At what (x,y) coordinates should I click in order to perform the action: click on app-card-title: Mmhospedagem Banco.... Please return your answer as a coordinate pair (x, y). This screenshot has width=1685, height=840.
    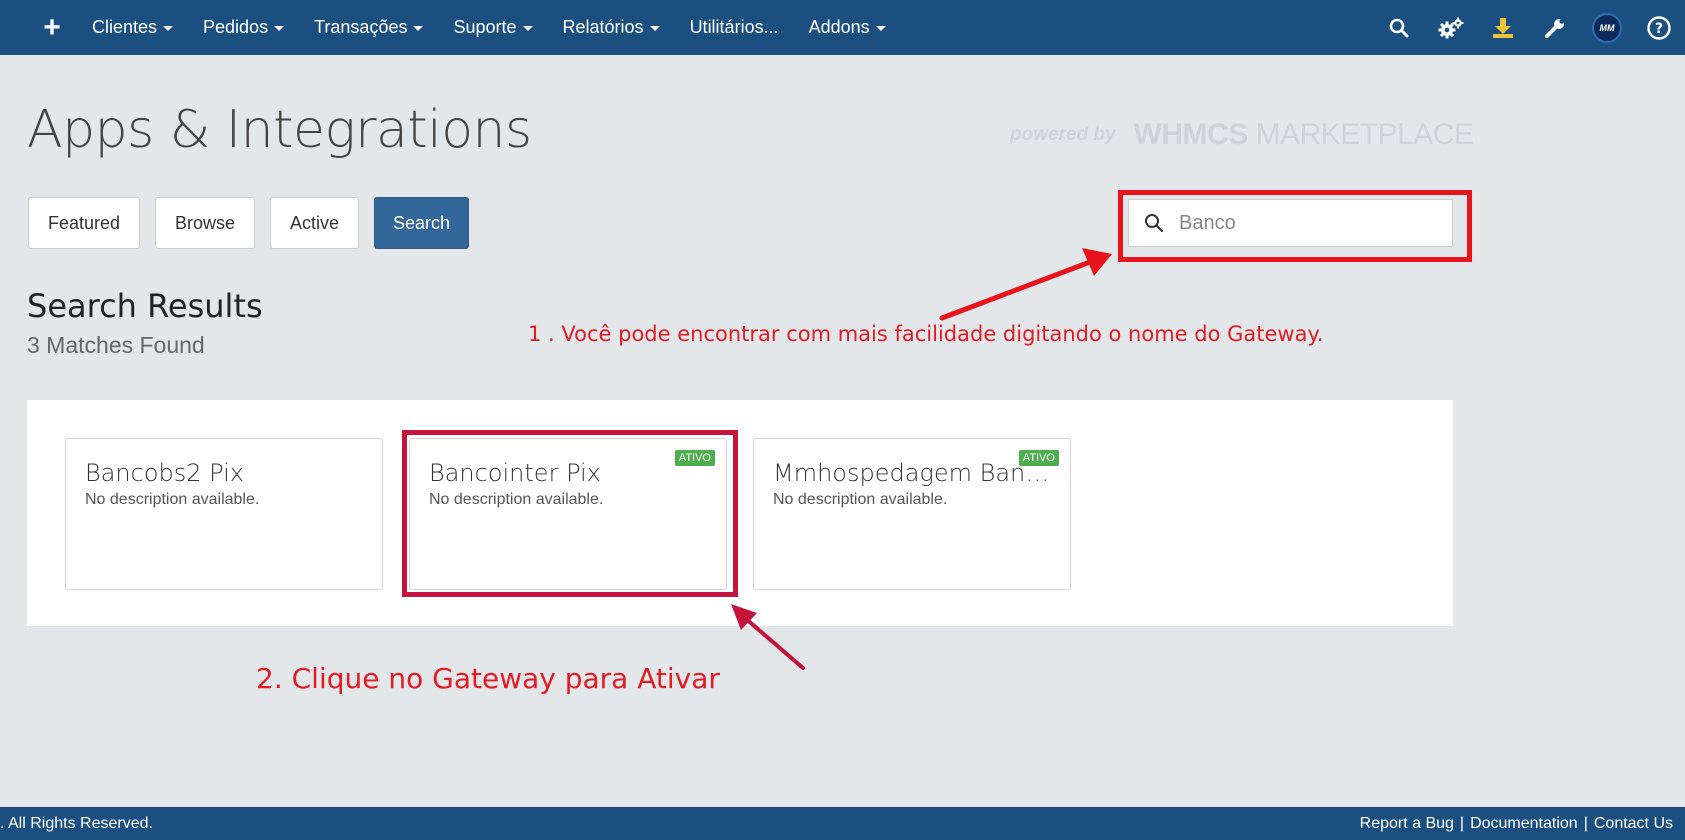
    Looking at the image, I should click on (912, 473).